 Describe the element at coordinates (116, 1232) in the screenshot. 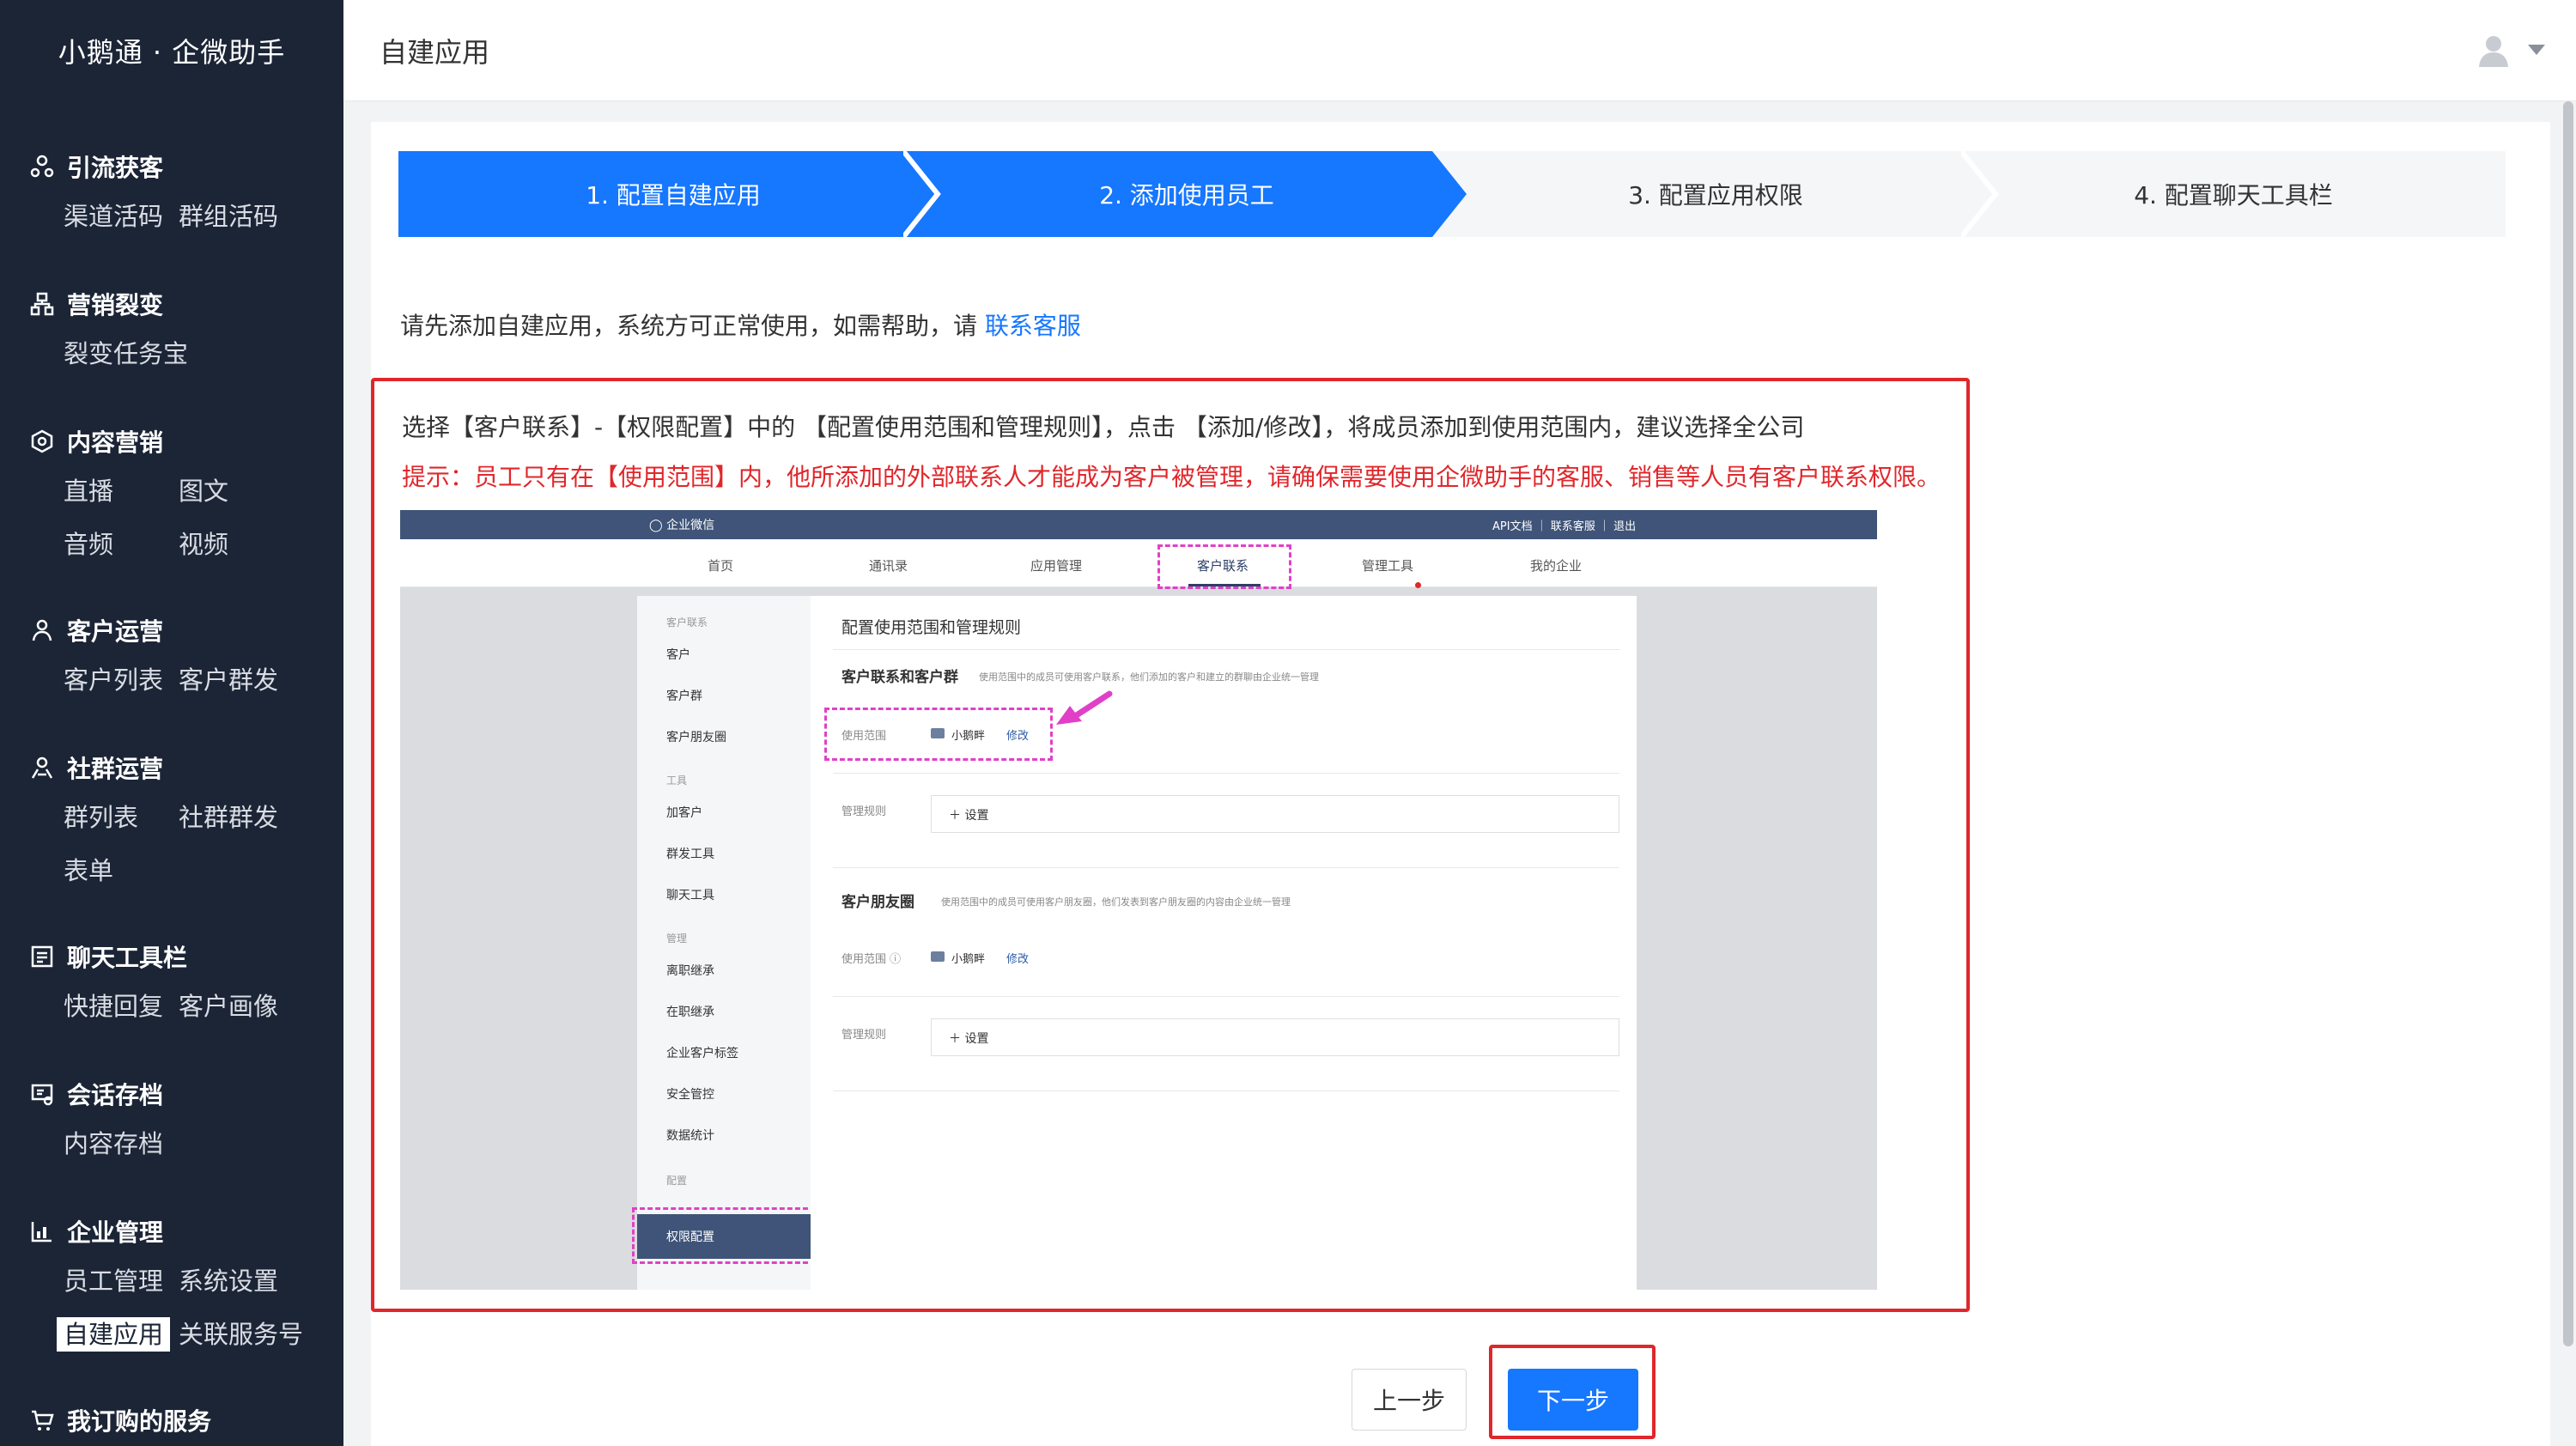

I see `nav-group-label: 企业管理` at that location.